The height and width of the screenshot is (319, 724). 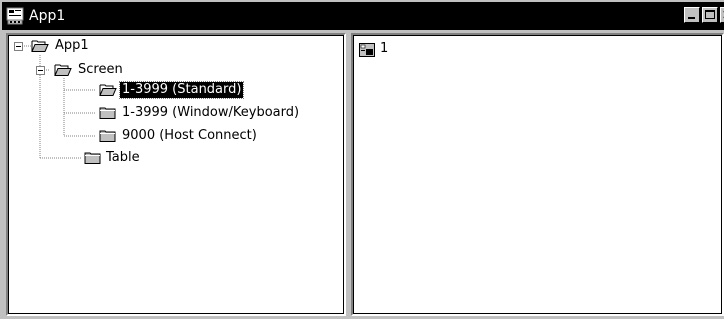 I want to click on tree-expander-app1, so click(x=18, y=46).